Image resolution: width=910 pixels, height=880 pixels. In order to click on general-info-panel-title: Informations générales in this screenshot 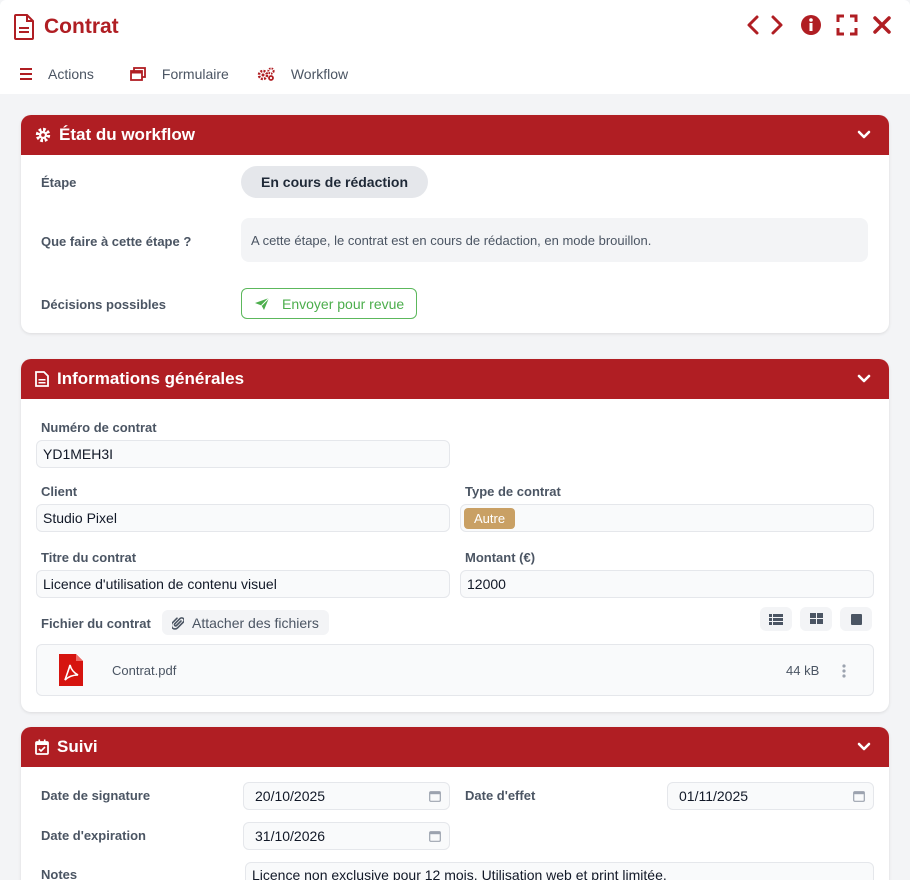, I will do `click(151, 378)`.